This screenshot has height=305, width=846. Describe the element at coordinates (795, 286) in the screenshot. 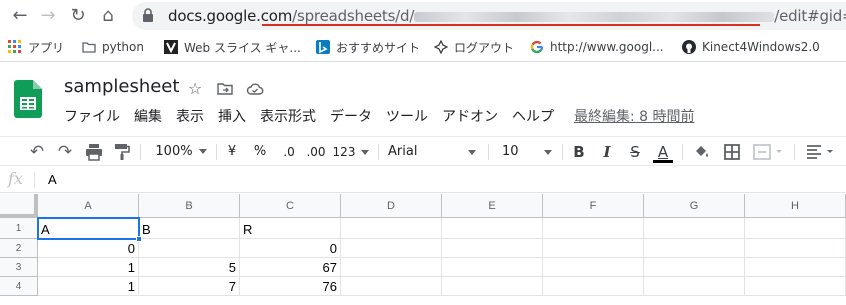

I see `cell-h4` at that location.